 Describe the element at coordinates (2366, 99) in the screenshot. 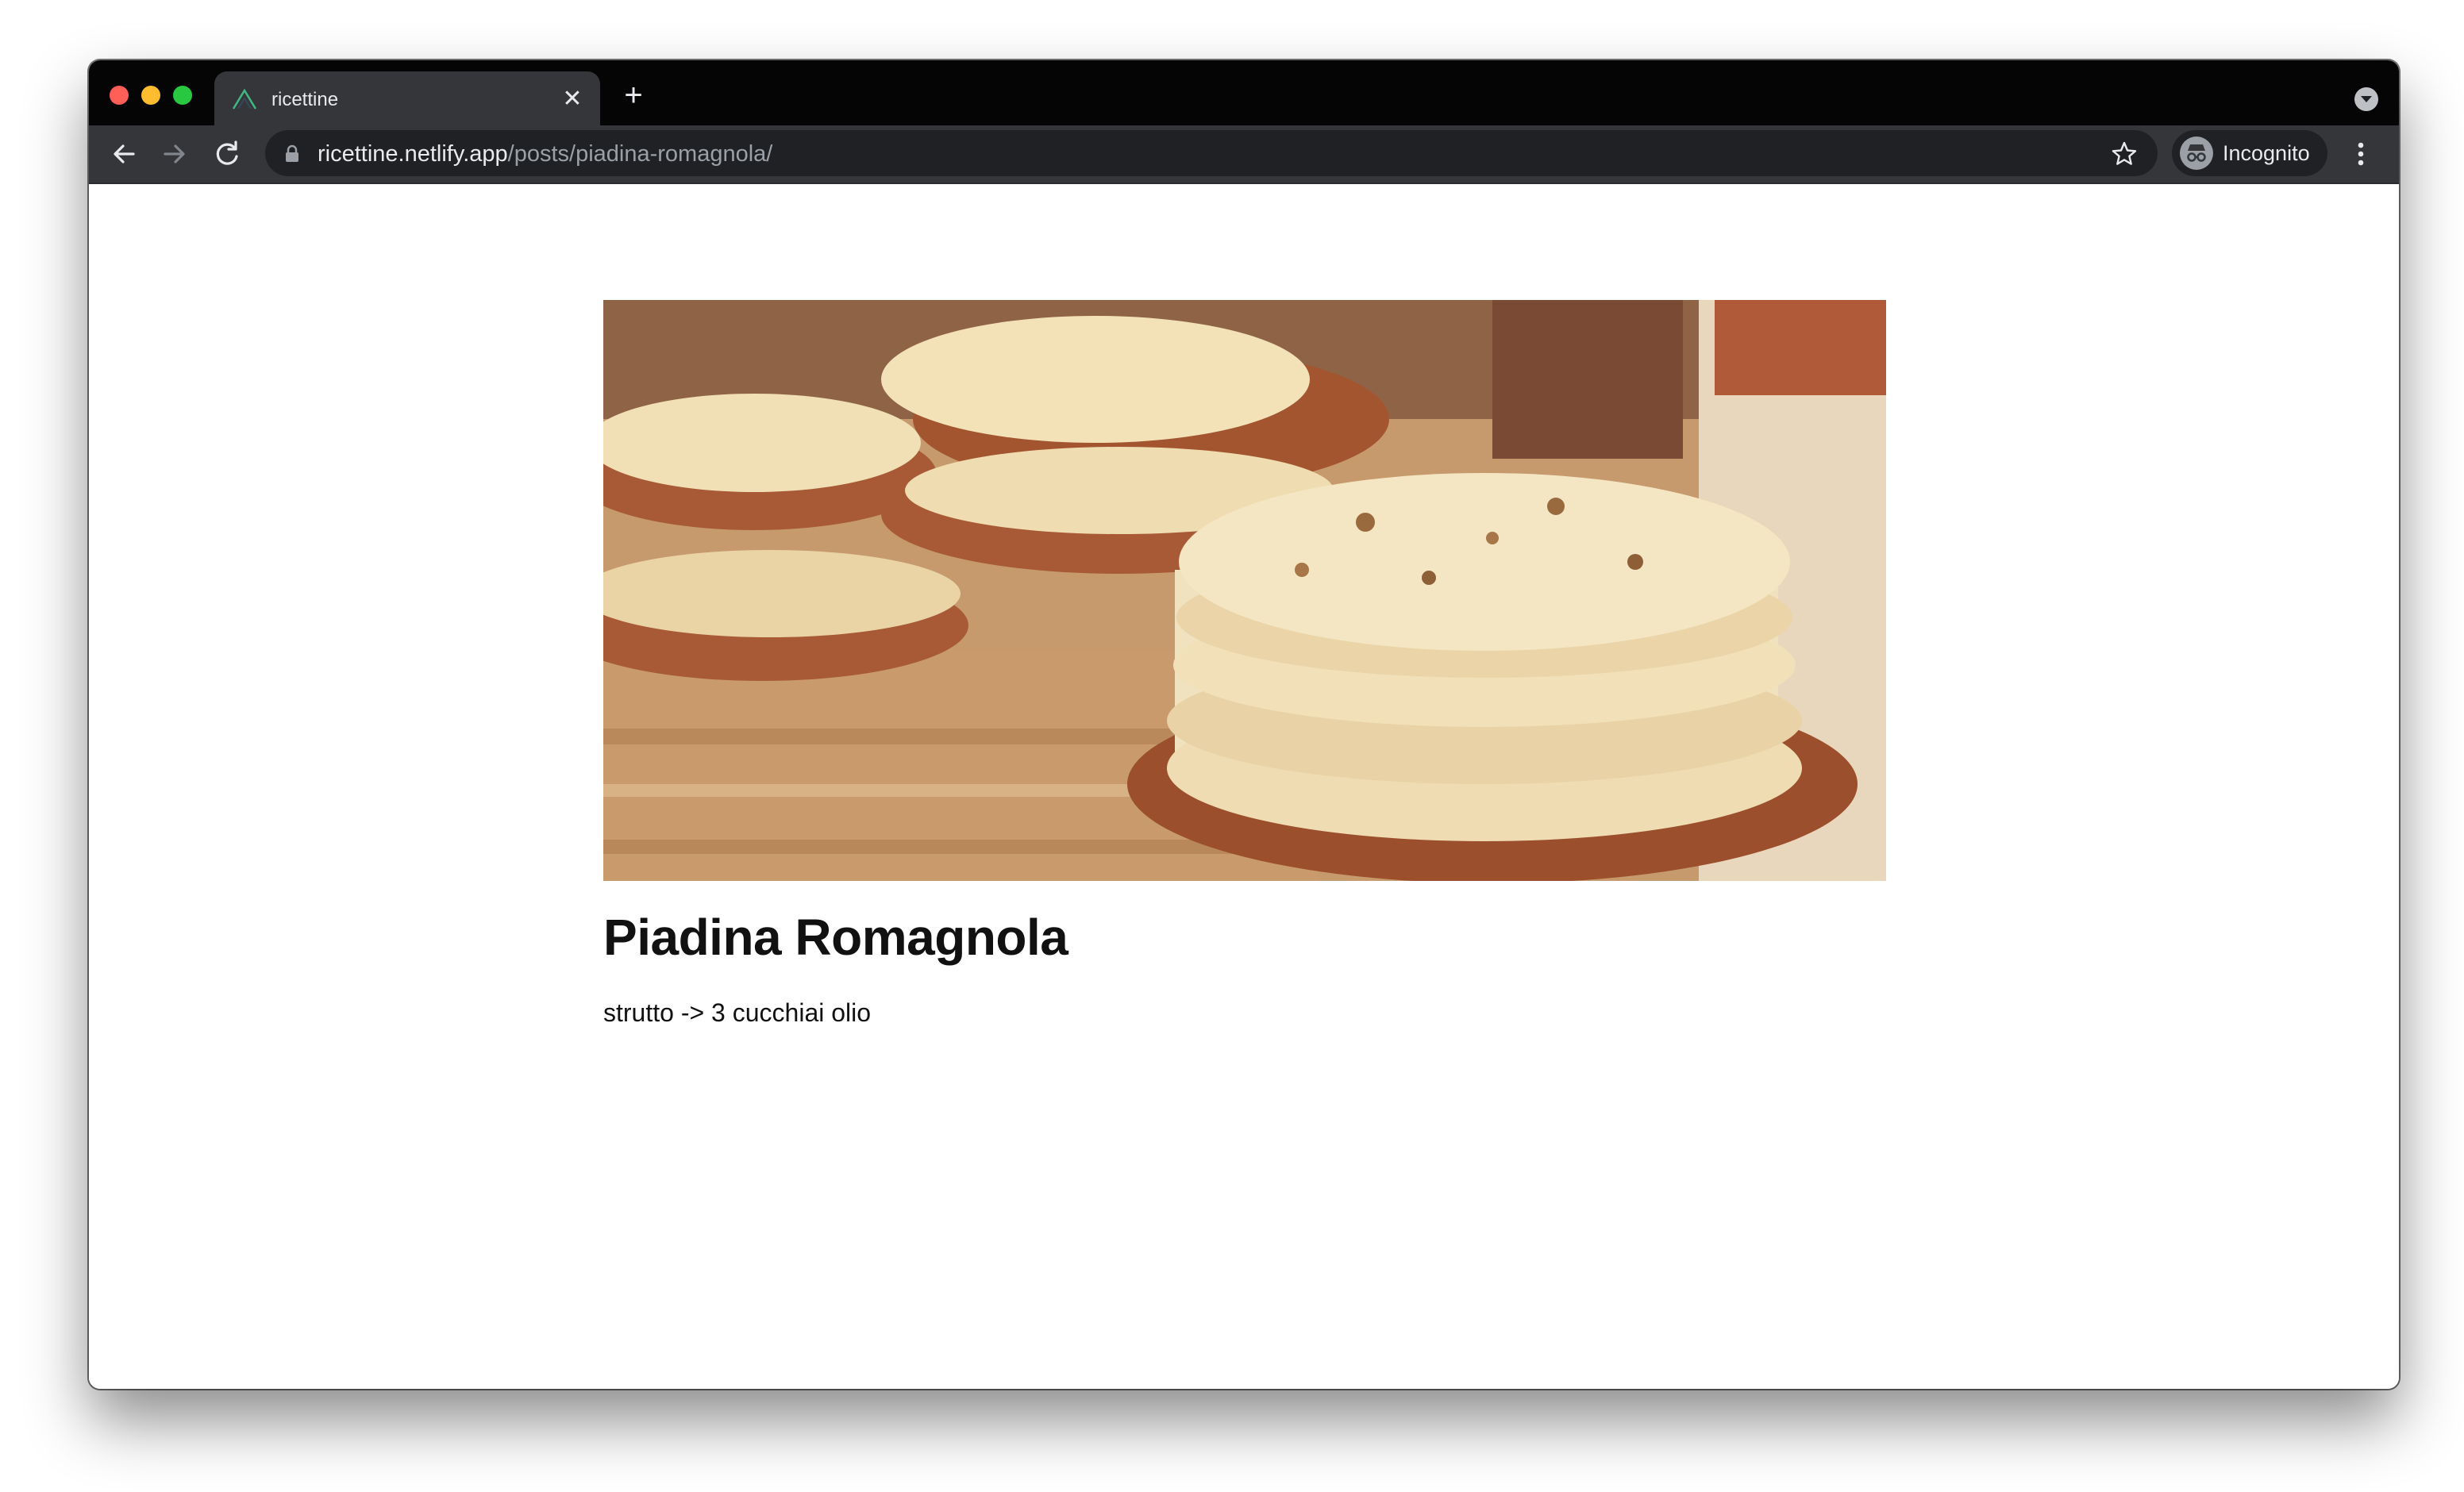

I see `chevron-down-icon` at that location.